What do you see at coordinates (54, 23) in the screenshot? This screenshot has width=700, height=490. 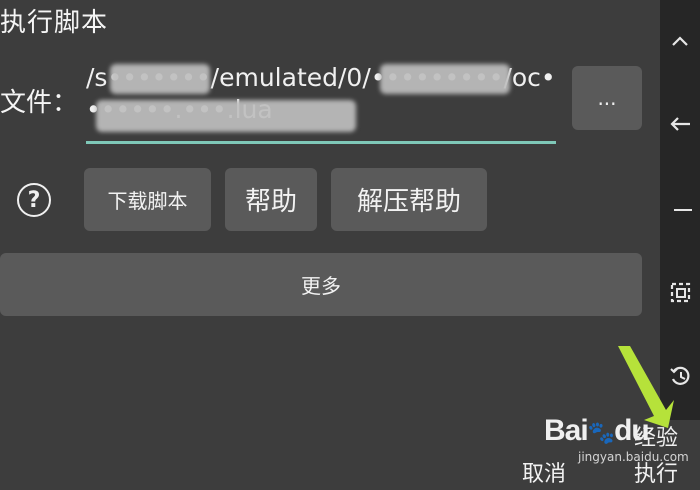 I see `dialog-title: 执行脚本` at bounding box center [54, 23].